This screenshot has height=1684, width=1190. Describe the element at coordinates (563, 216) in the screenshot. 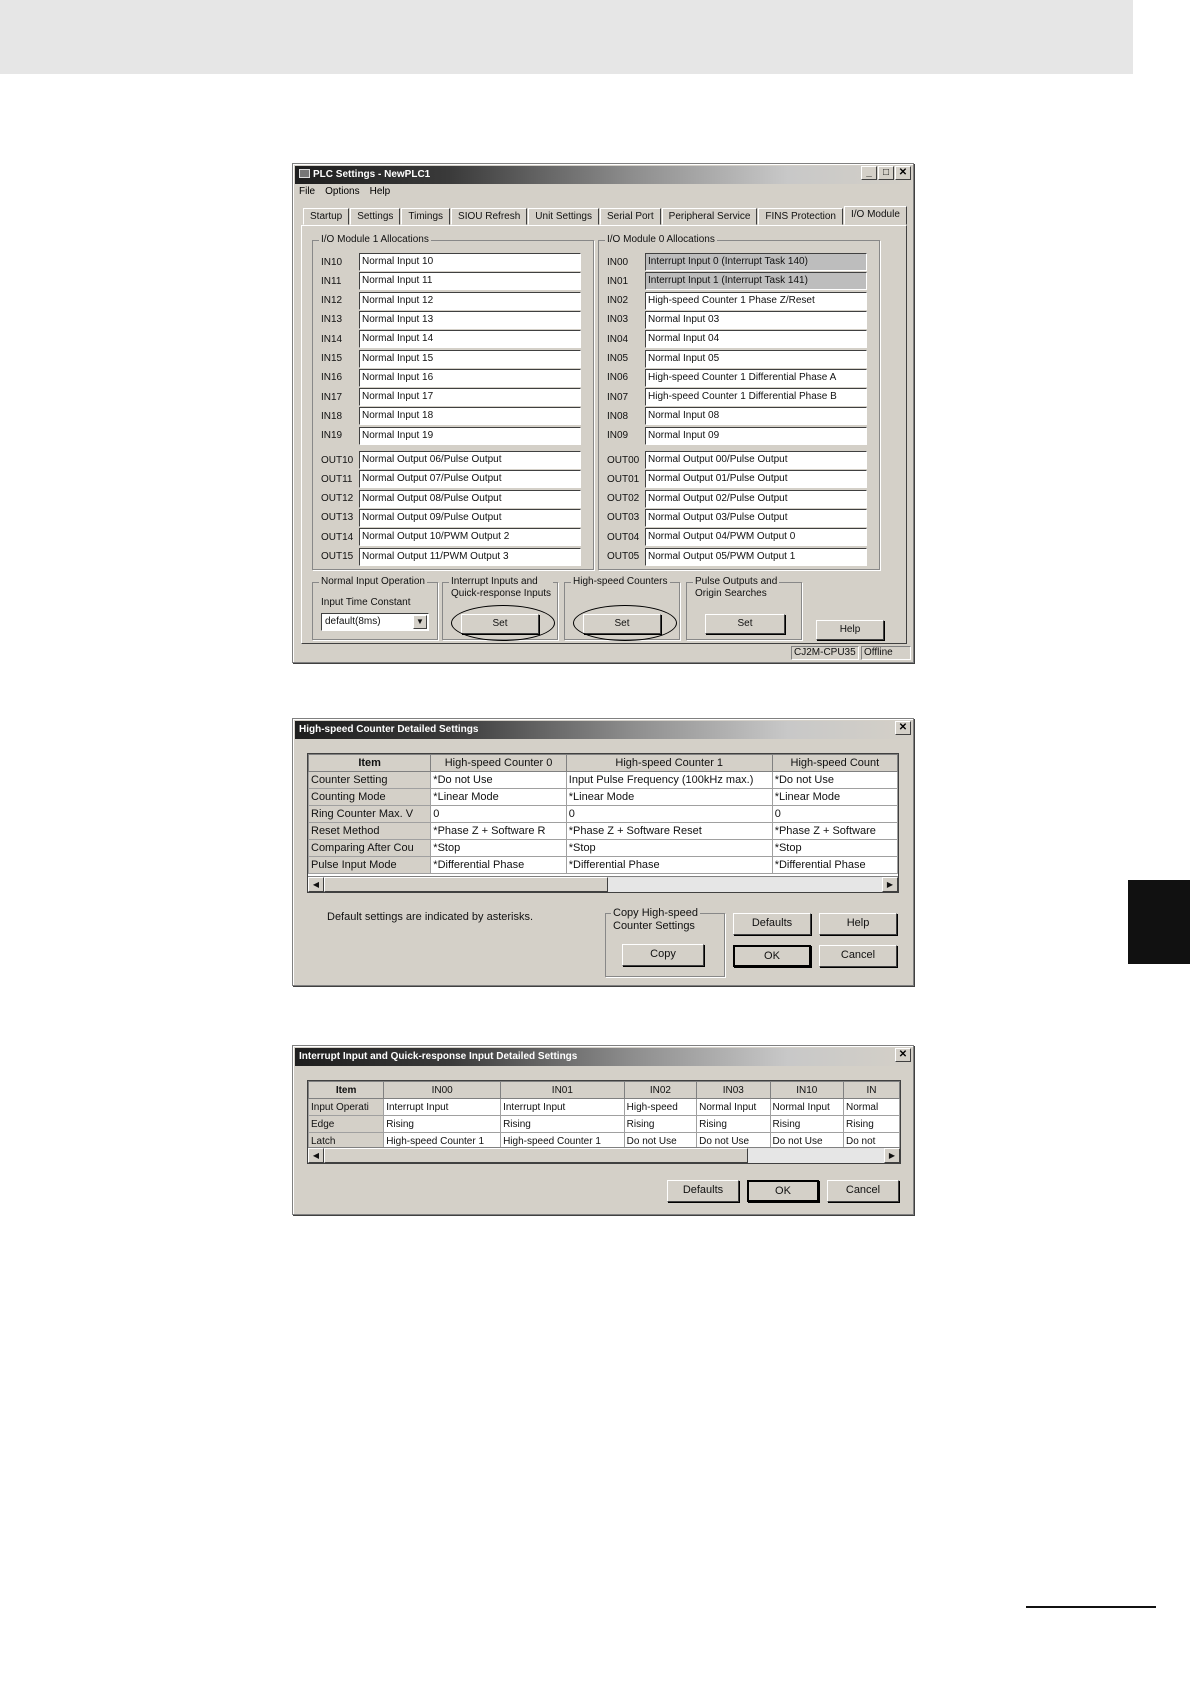

I see `tab-unit-settings: Unit Settings` at that location.